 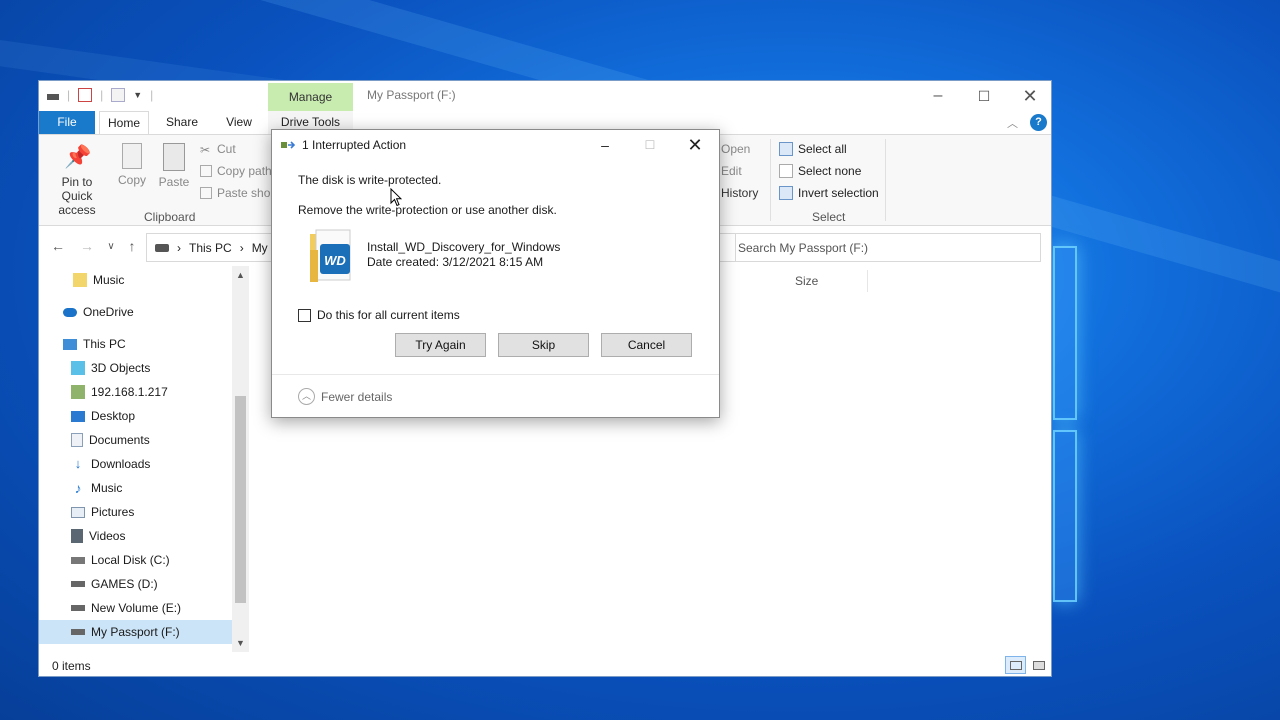 I want to click on scroll-down-arrow-icon: ▼, so click(x=240, y=643).